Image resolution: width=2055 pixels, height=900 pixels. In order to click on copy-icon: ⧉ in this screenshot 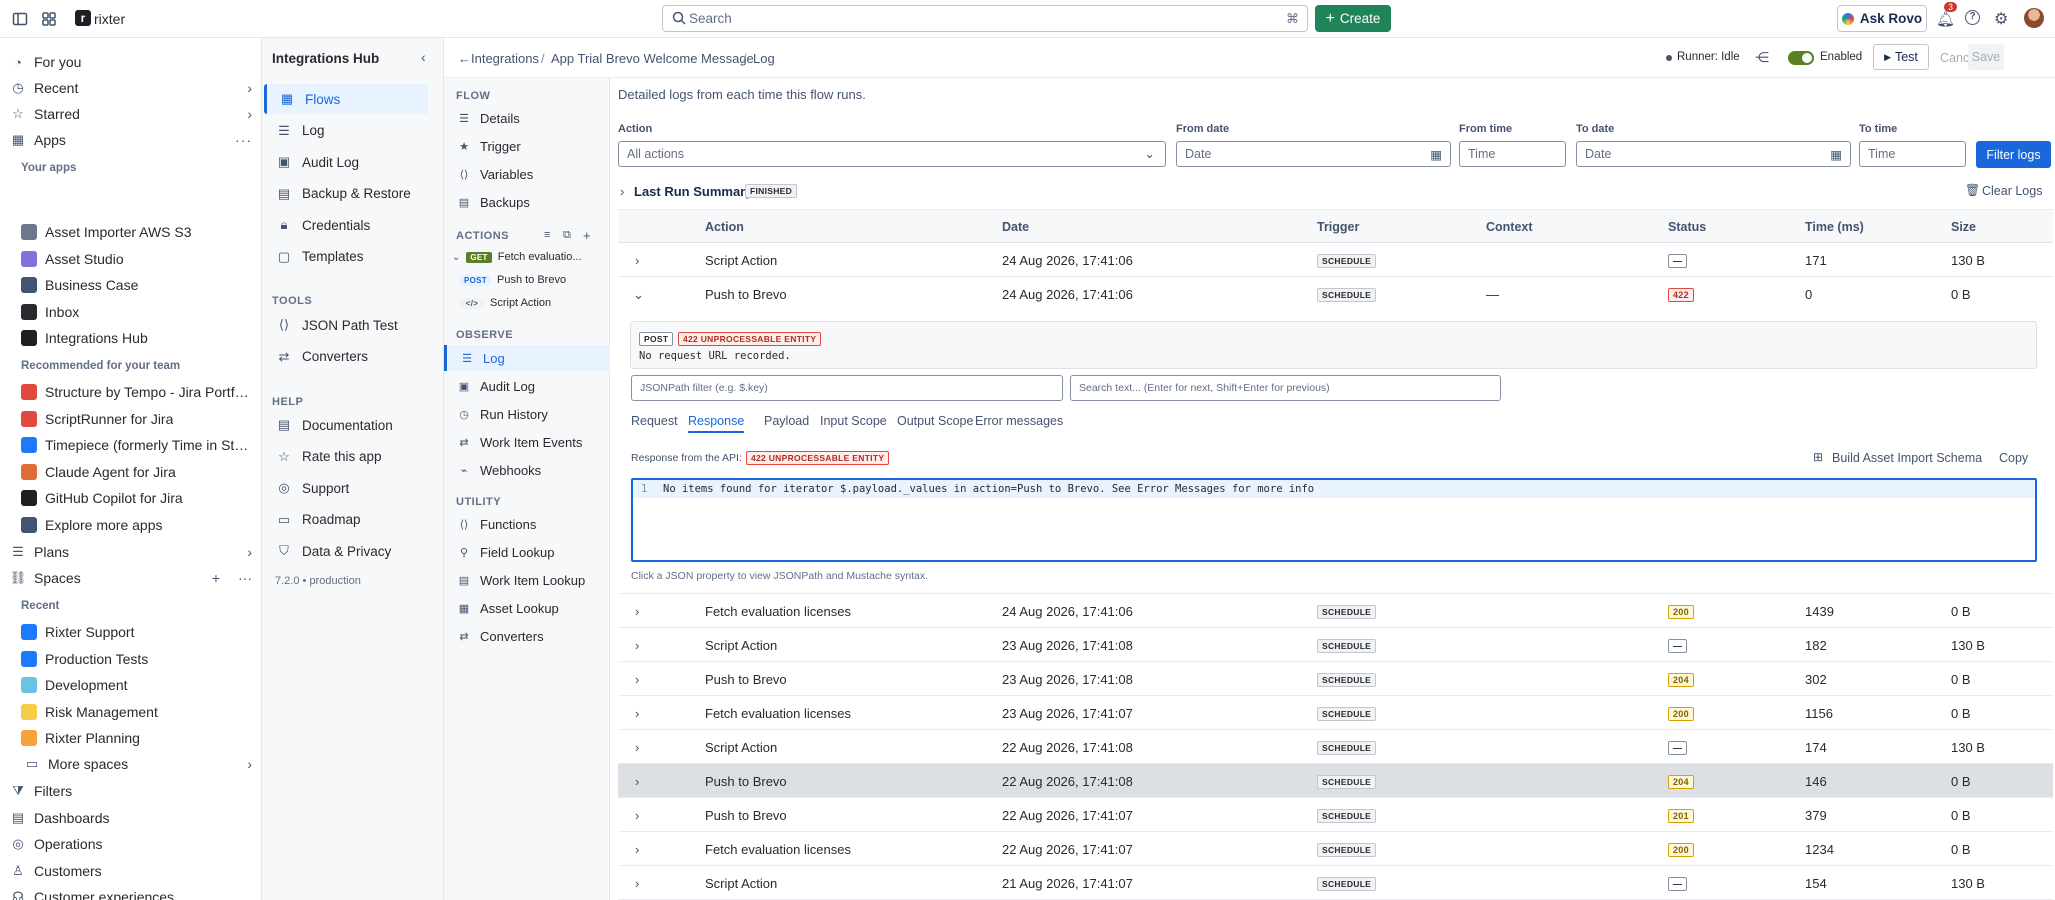, I will do `click(567, 235)`.